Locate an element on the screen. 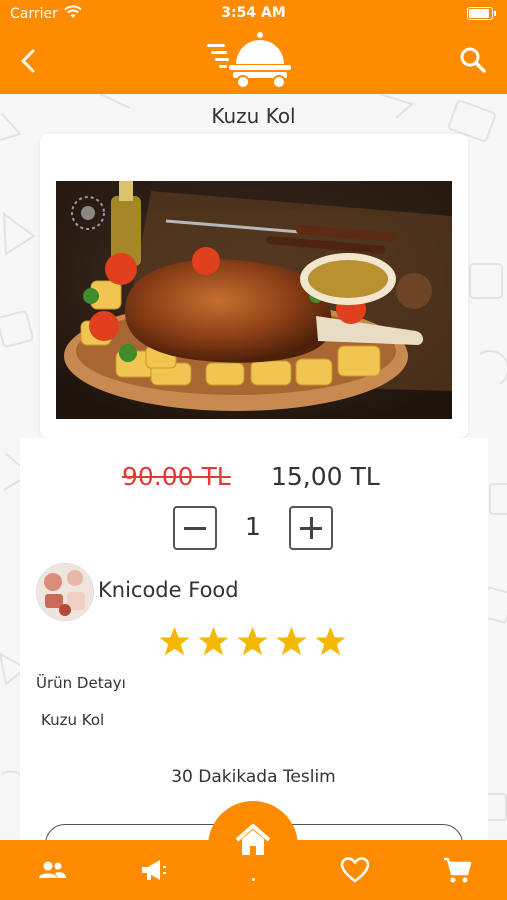 This screenshot has width=507, height=900. page-title: Kuzu Kol is located at coordinates (253, 116).